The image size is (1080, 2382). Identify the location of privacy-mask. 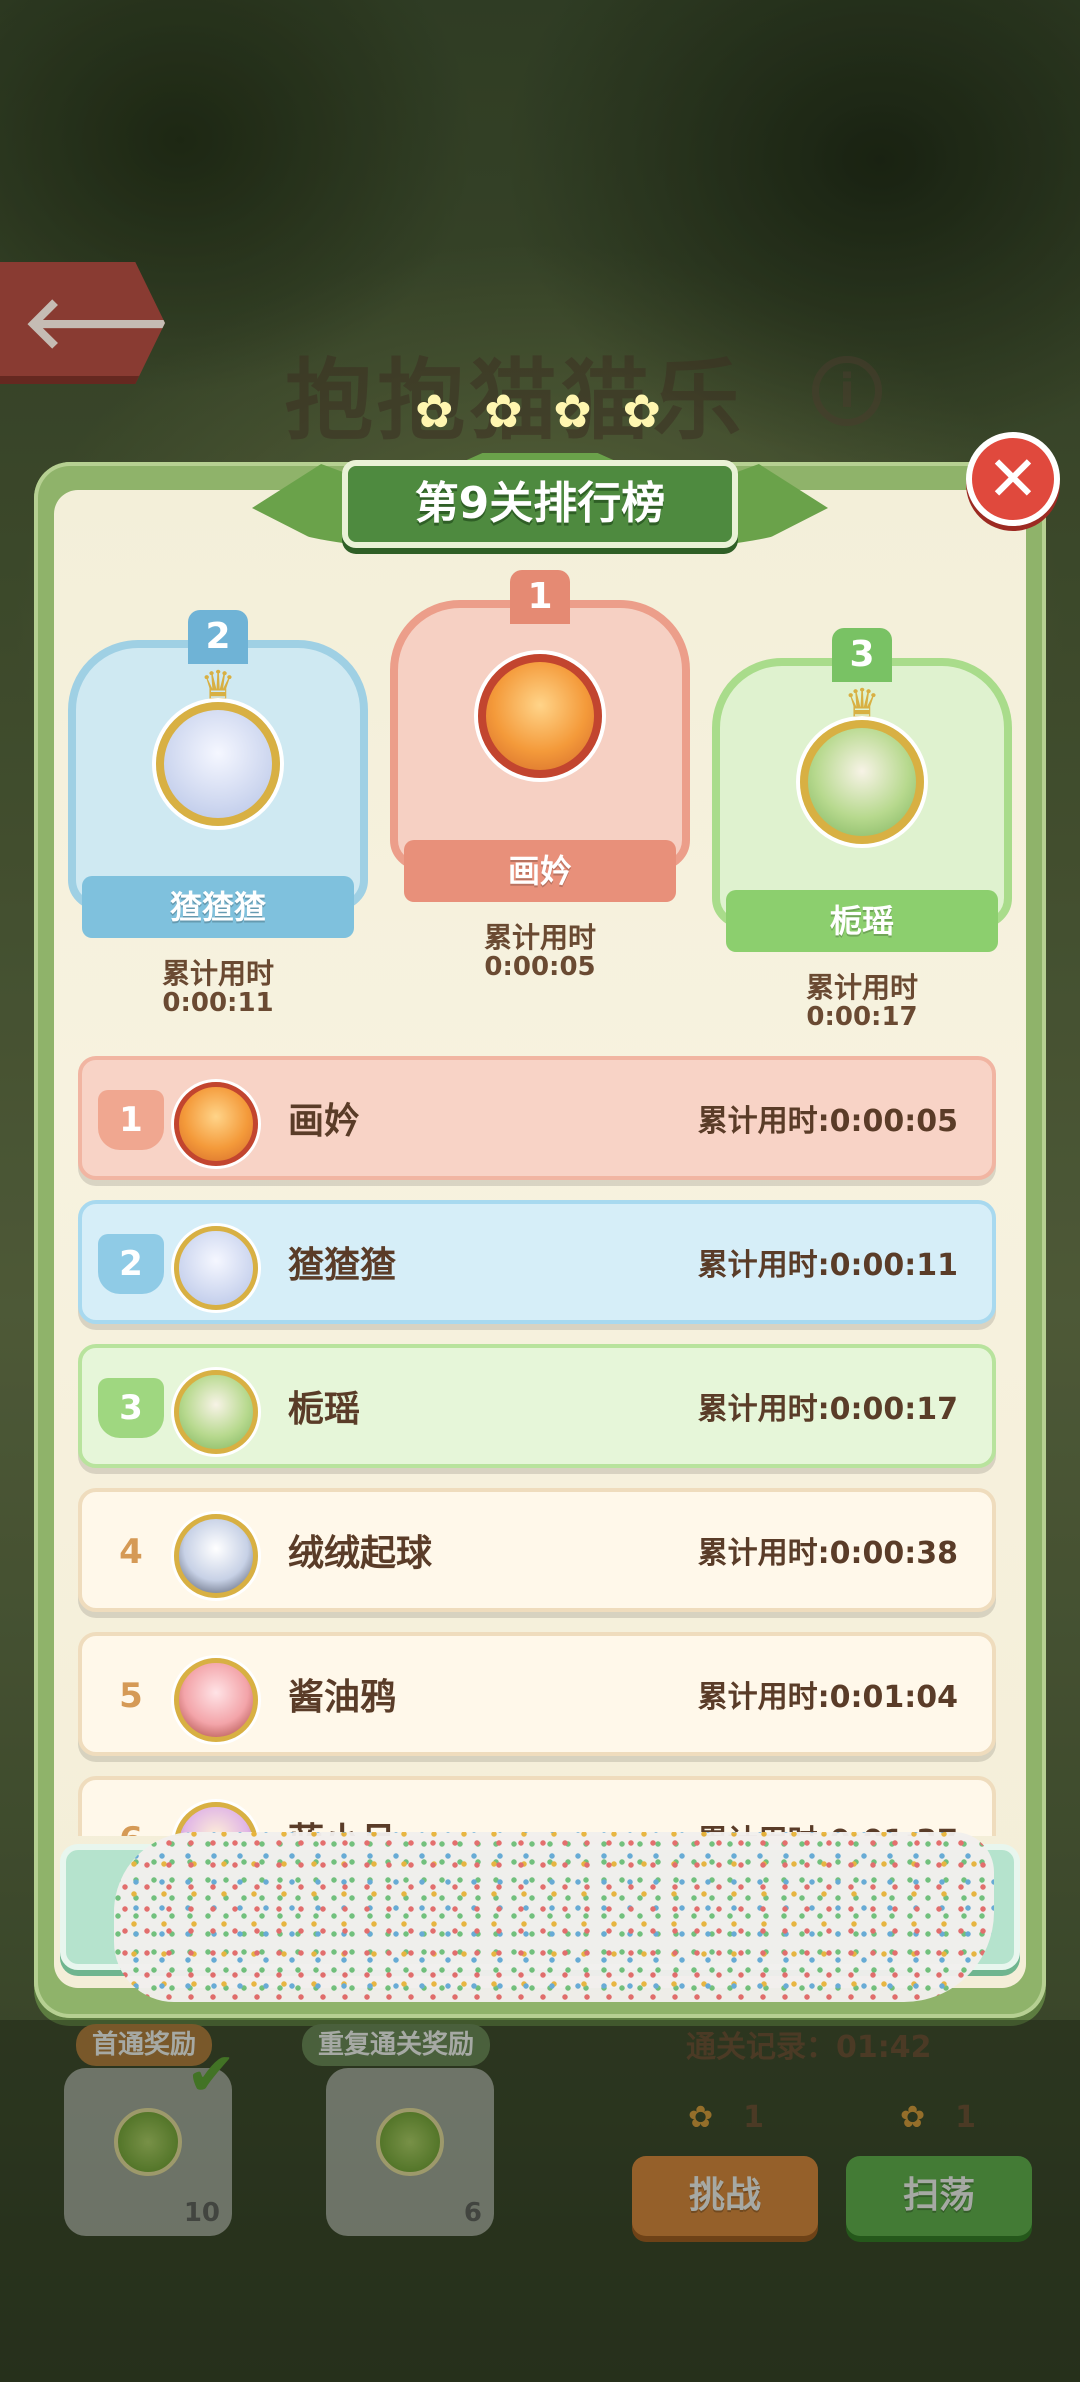
(554, 1917).